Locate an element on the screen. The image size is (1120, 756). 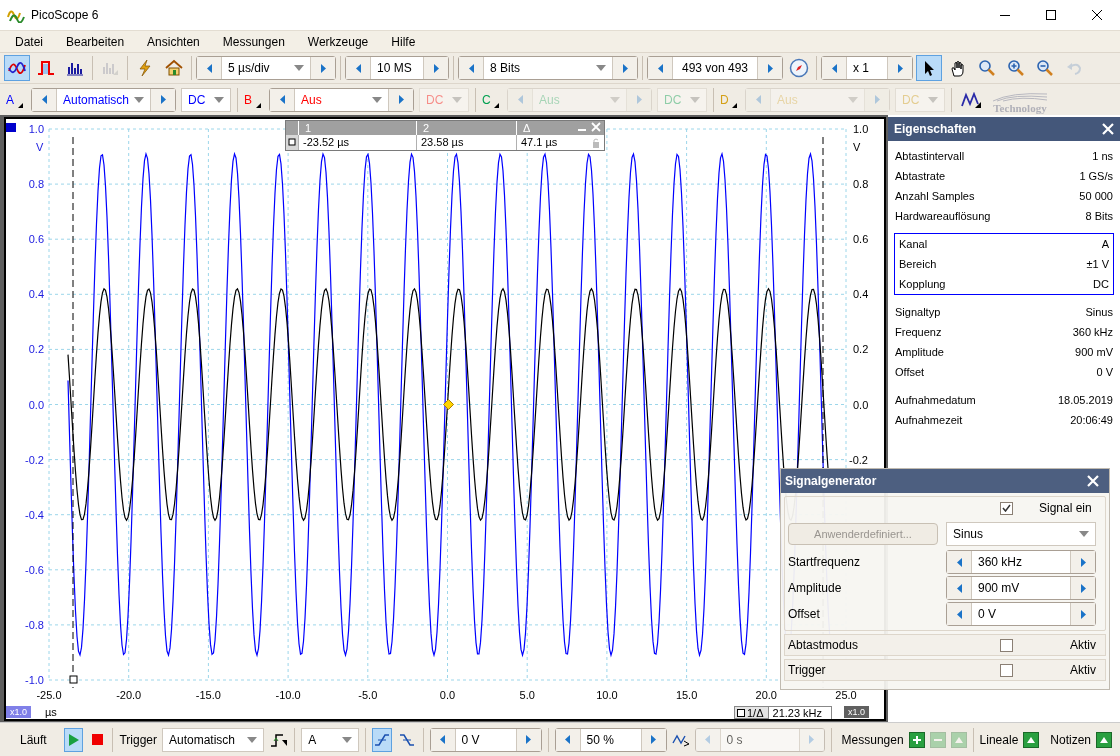
section-header: Trigger Aktiv is located at coordinates (945, 670).